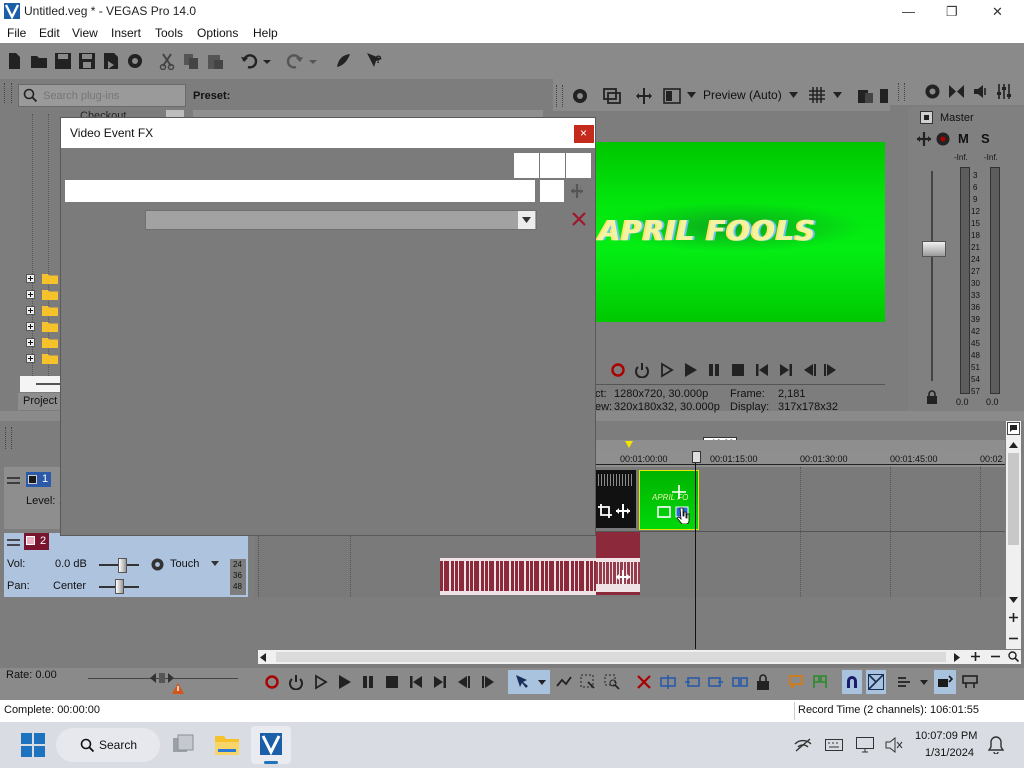 The width and height of the screenshot is (1024, 768). What do you see at coordinates (39, 61) in the screenshot?
I see `open-folder-icon` at bounding box center [39, 61].